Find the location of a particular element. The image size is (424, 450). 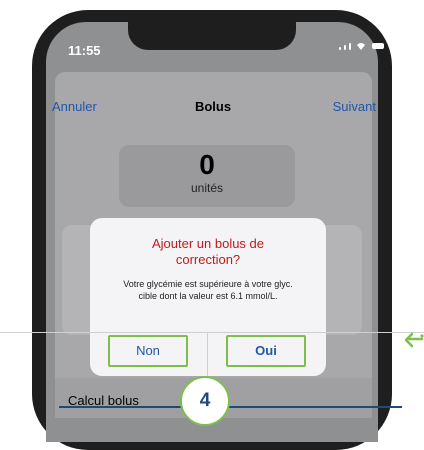

step-divider-line is located at coordinates (230, 407).